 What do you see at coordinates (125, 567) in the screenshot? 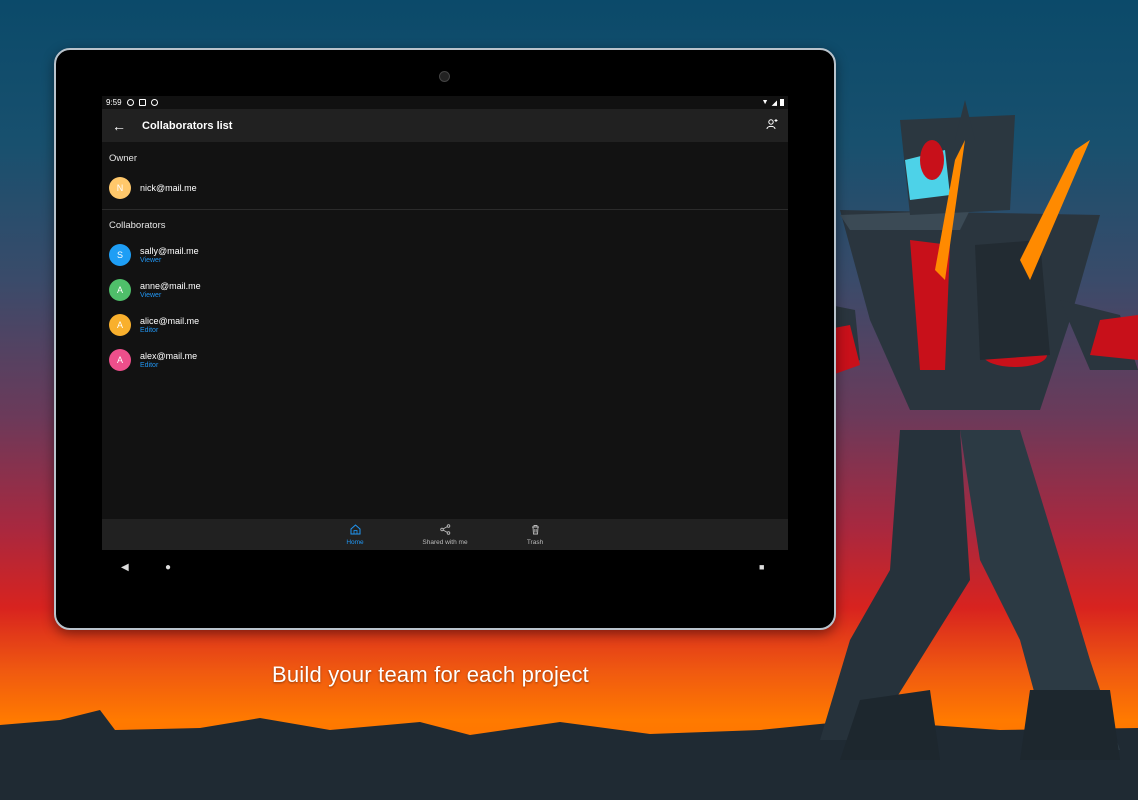
I see `back-triangle-icon: ◀` at bounding box center [125, 567].